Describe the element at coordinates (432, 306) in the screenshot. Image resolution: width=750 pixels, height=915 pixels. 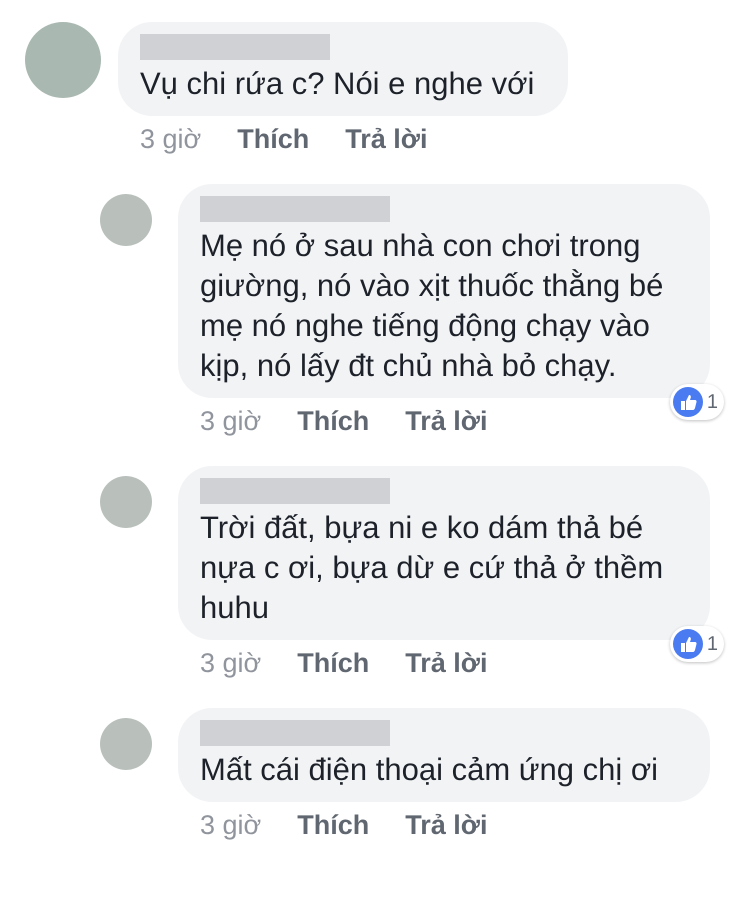
I see `comment-text: Mẹ nó ở sau nhà con chơi trong giường, nó vào xịt thuốc thằng bé mẹ nó nghe tiếng động chạy vào kịp, nó lấy đt chủ nhà bỏ chạy.` at that location.